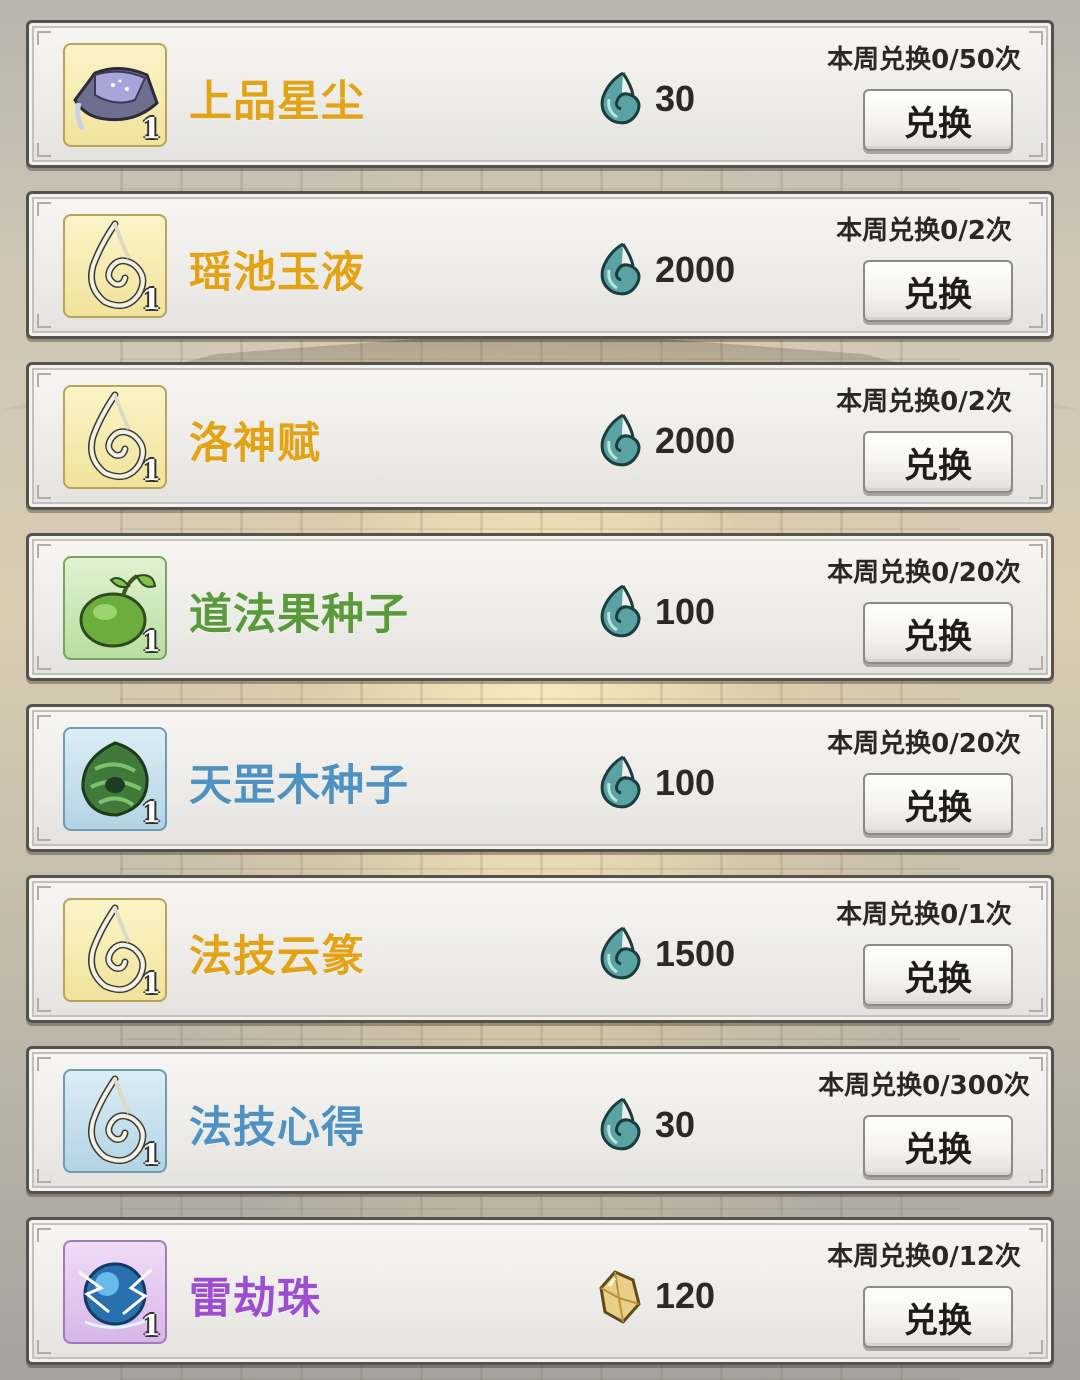  I want to click on exchange-row: 1 道法果种子 100 本周兑换0/20次 兑换, so click(540, 607).